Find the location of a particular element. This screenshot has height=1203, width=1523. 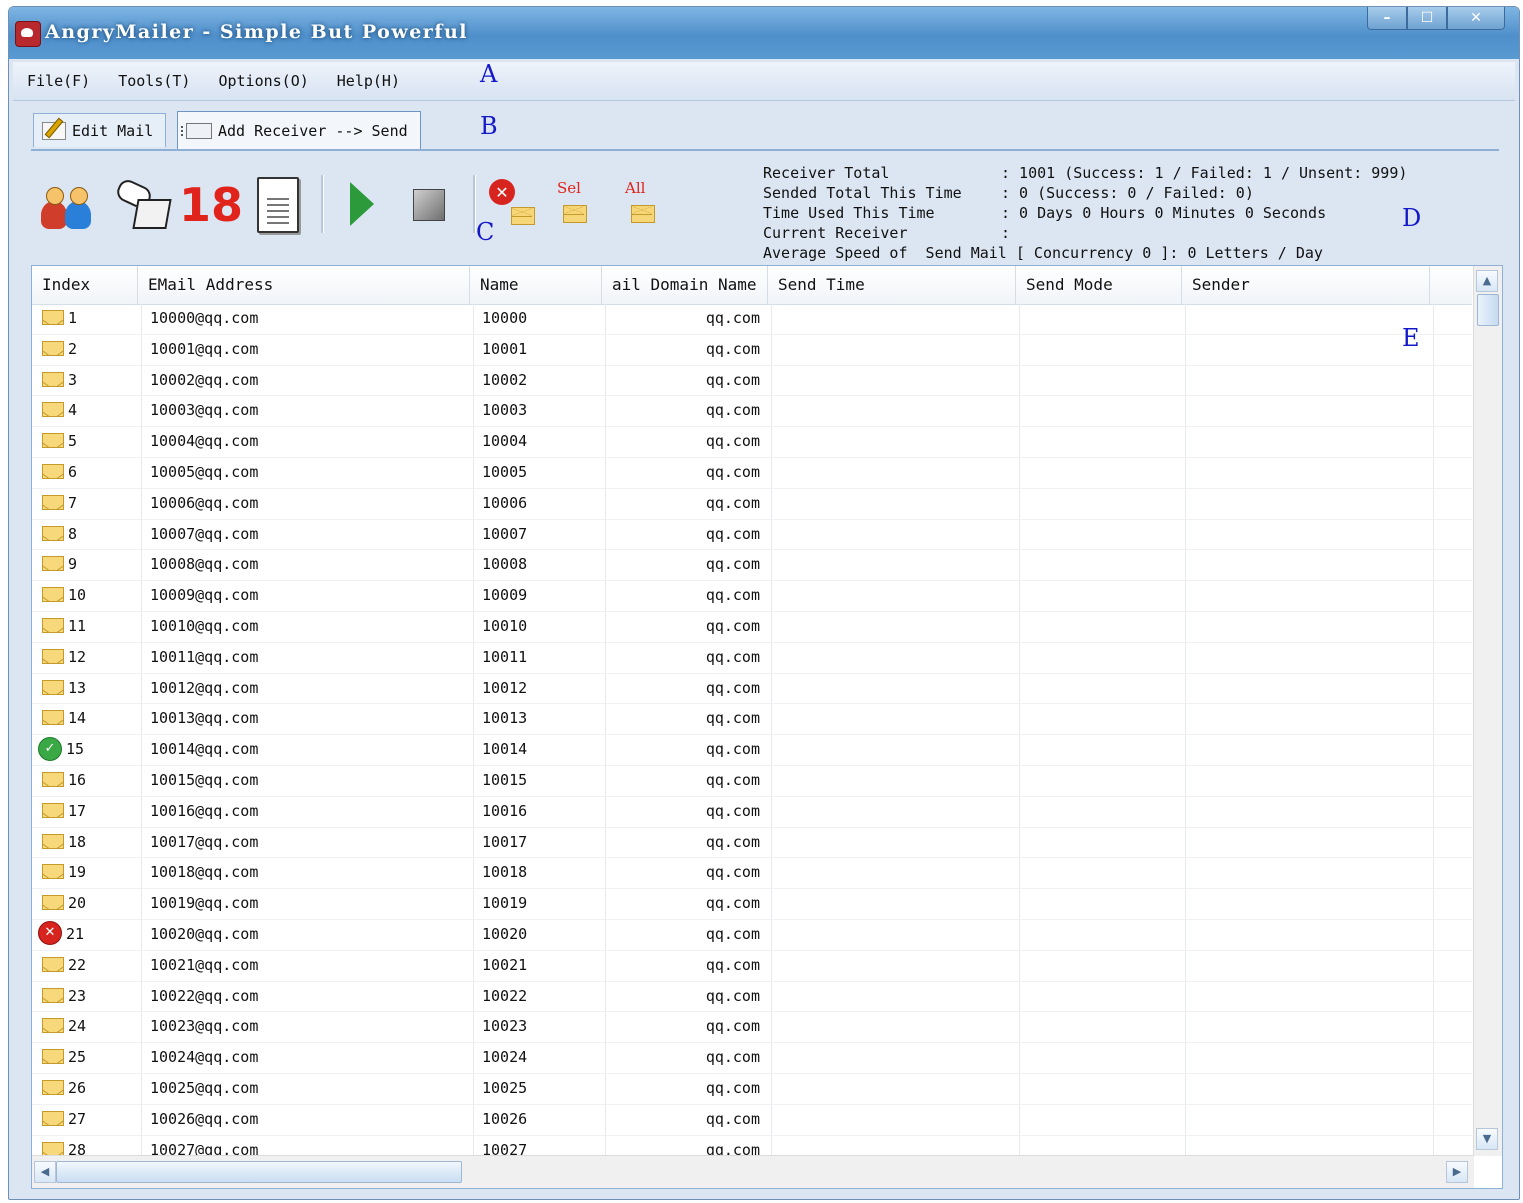

table-row: 11 10010@qq.com 10010 qq.com is located at coordinates (752, 627).